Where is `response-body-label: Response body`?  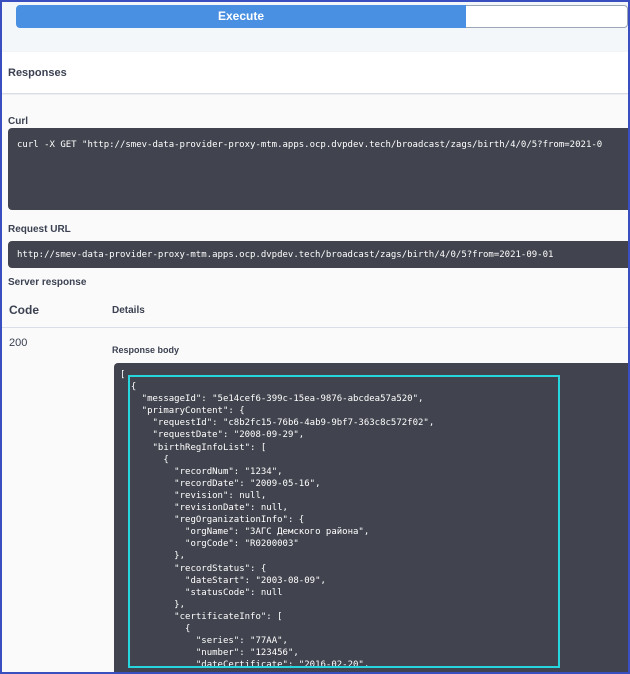 response-body-label: Response body is located at coordinates (146, 350).